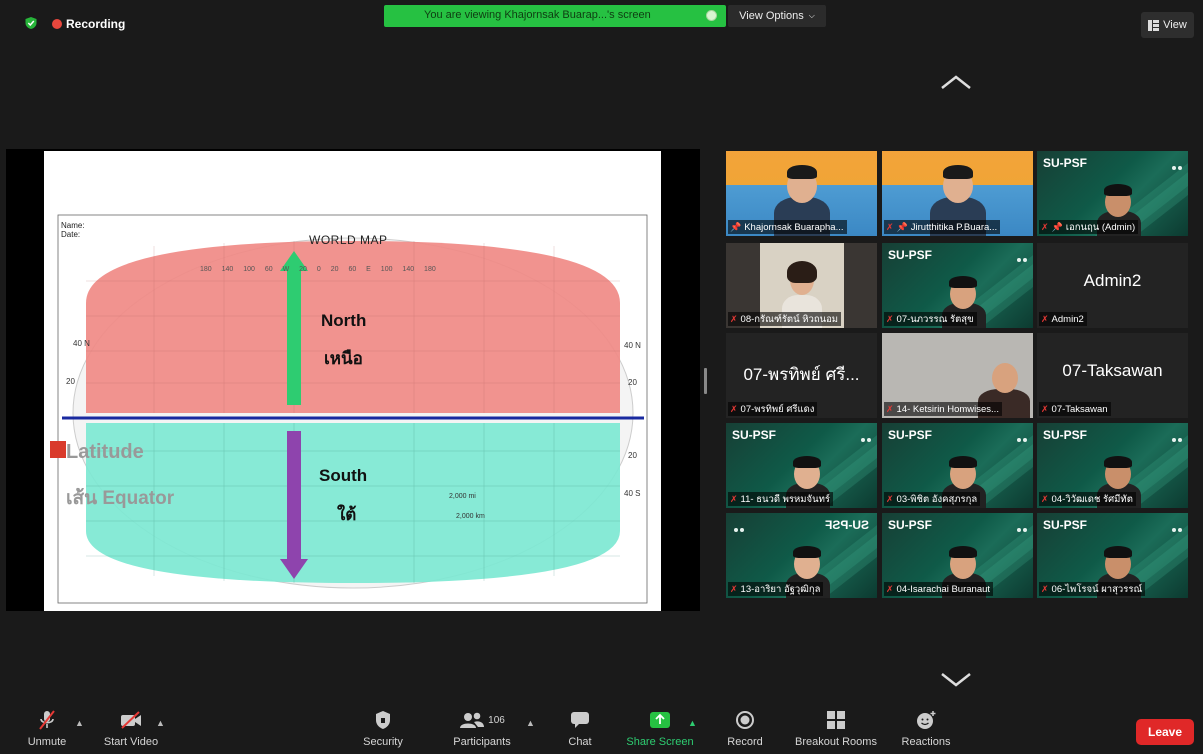 Image resolution: width=1203 pixels, height=754 pixels. What do you see at coordinates (79, 723) in the screenshot?
I see `audio-options-caret-icon: ▲` at bounding box center [79, 723].